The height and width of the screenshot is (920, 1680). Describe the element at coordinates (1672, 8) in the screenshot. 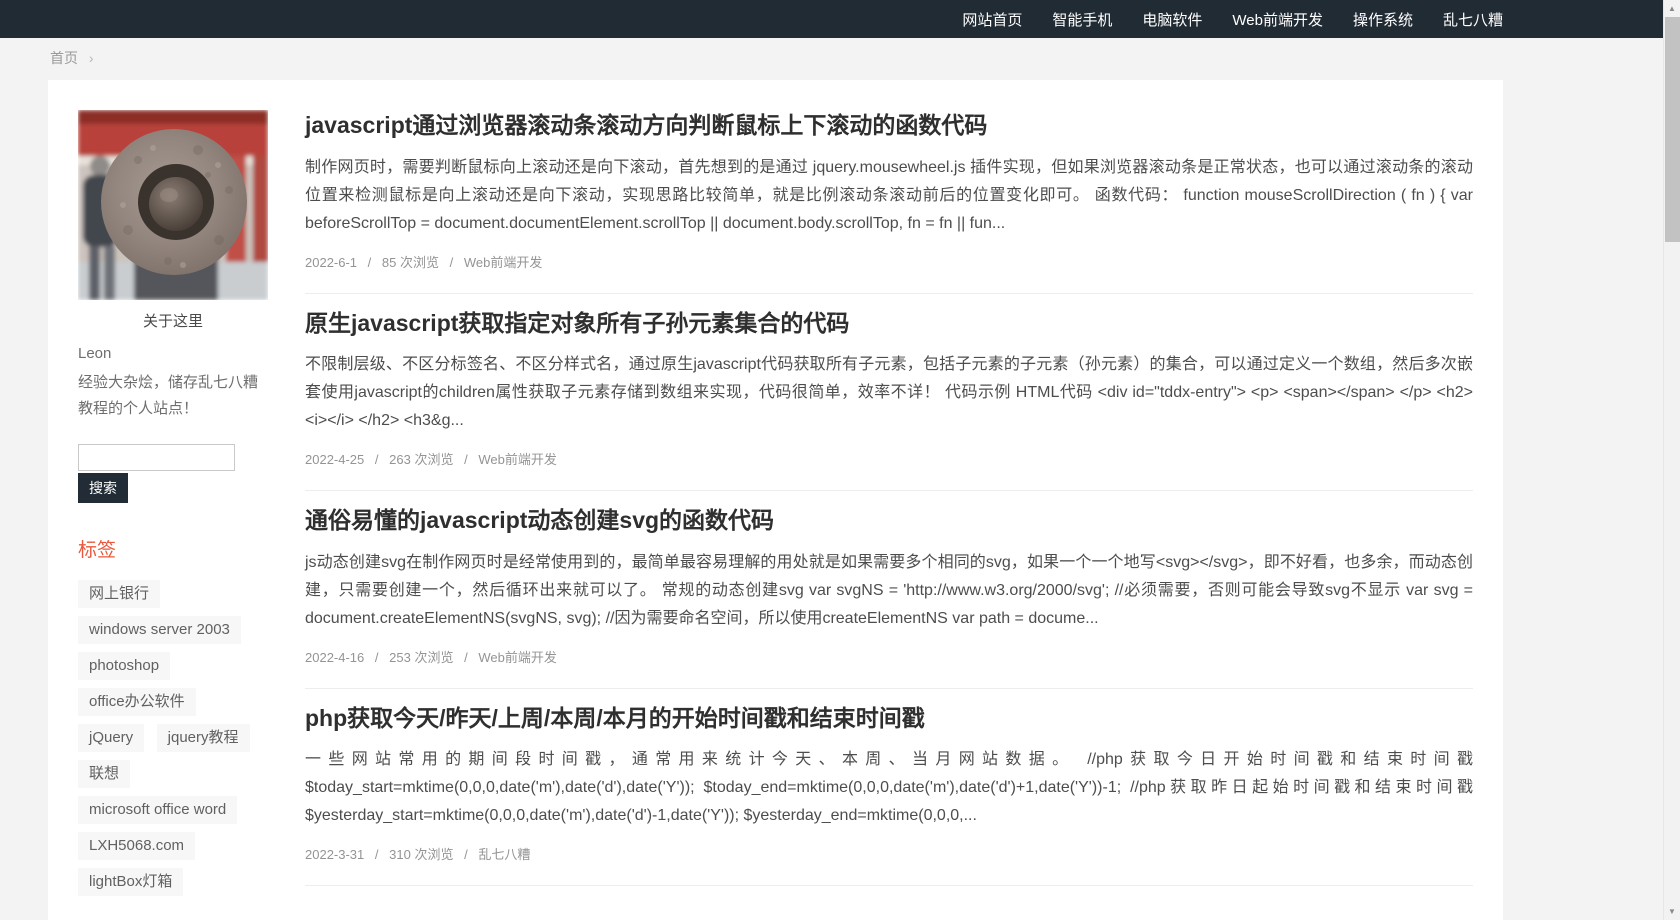

I see `scroll-up-arrow-icon: ▲` at that location.